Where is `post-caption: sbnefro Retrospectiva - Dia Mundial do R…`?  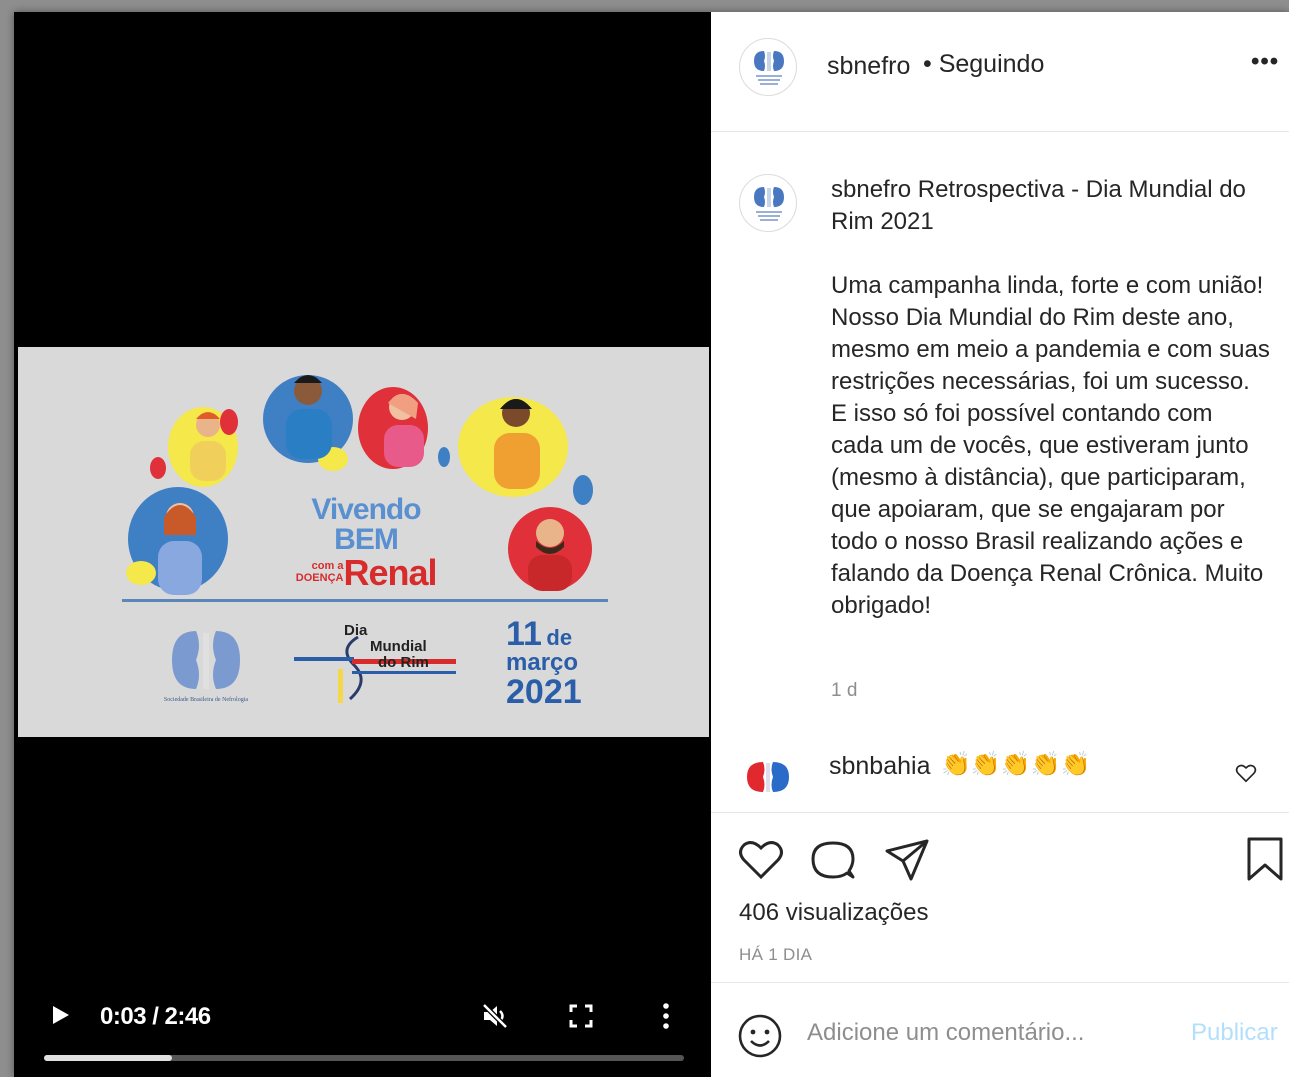 post-caption: sbnefro Retrospectiva - Dia Mundial do R… is located at coordinates (1051, 398).